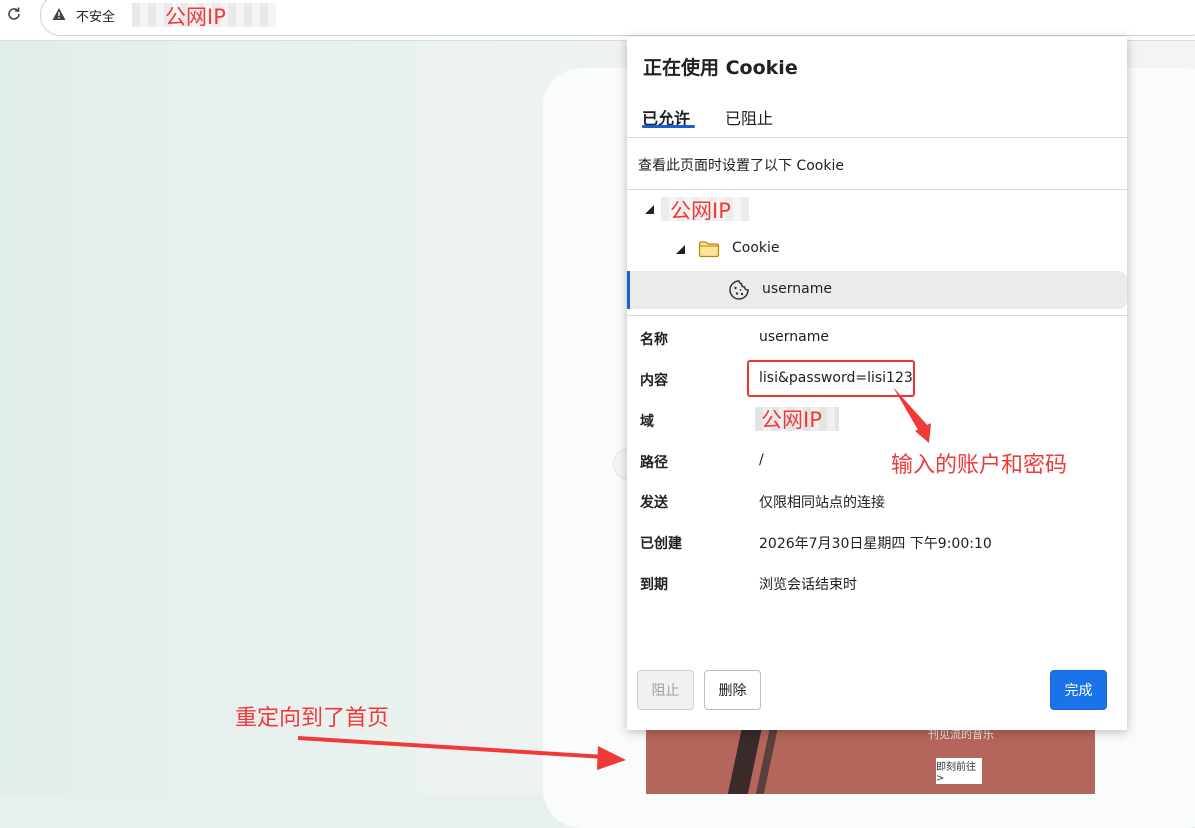 The image size is (1195, 828). I want to click on dialog-title: 正在使用 Cookie, so click(720, 68).